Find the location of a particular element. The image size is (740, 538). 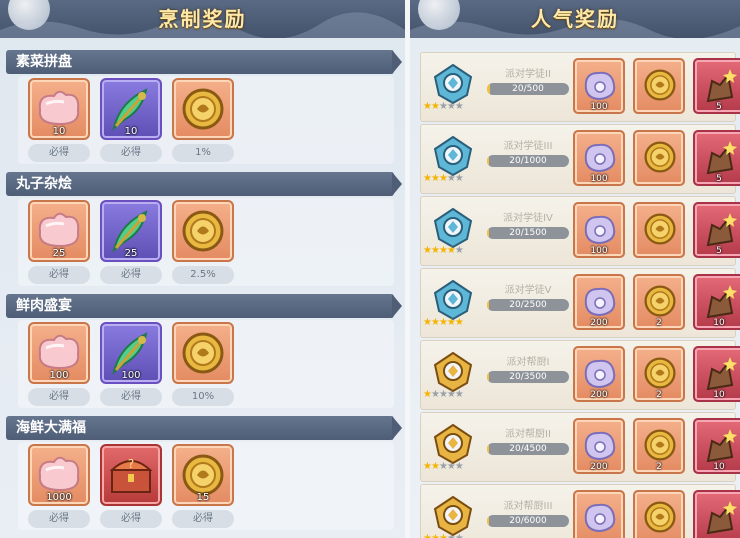

progress-text: 20/3500 is located at coordinates (528, 377).